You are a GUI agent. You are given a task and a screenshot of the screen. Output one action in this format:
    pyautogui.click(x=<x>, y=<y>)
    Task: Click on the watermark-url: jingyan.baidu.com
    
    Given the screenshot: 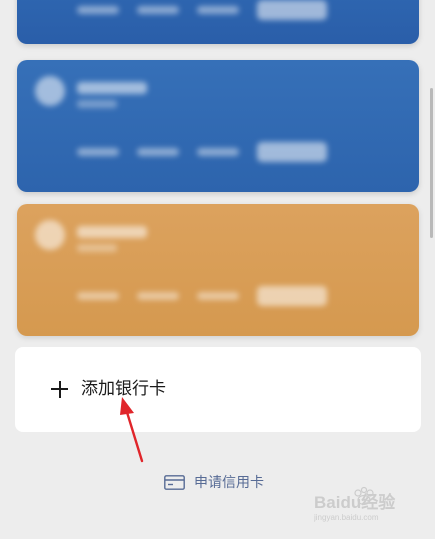 What is the action you would take?
    pyautogui.click(x=346, y=517)
    